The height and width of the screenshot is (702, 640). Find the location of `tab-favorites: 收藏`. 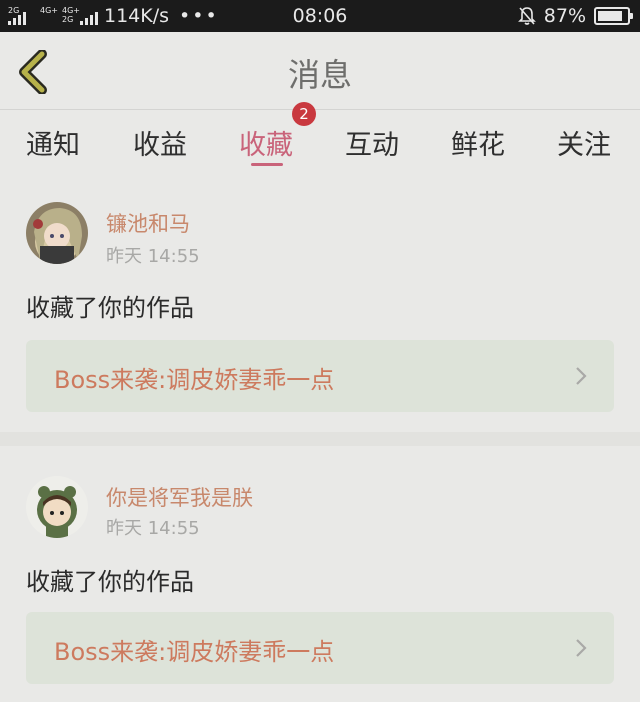

tab-favorites: 收藏 is located at coordinates (266, 142).